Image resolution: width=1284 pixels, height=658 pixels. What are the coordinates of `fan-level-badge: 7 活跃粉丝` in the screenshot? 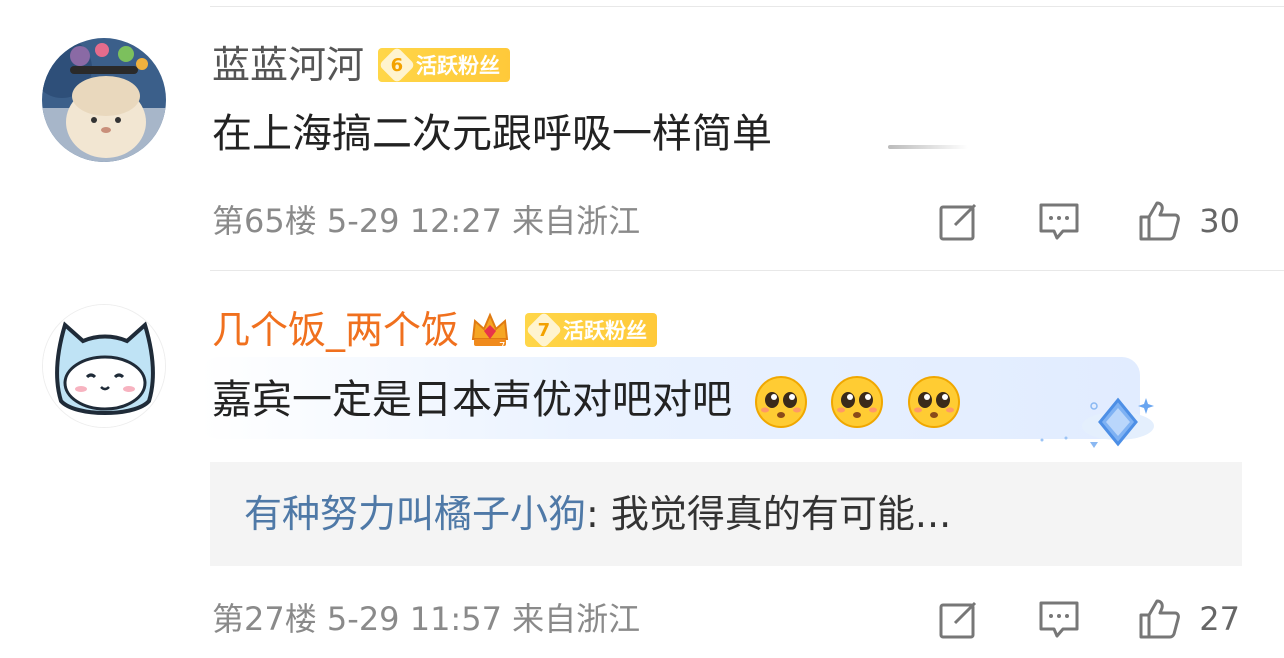 It's located at (591, 330).